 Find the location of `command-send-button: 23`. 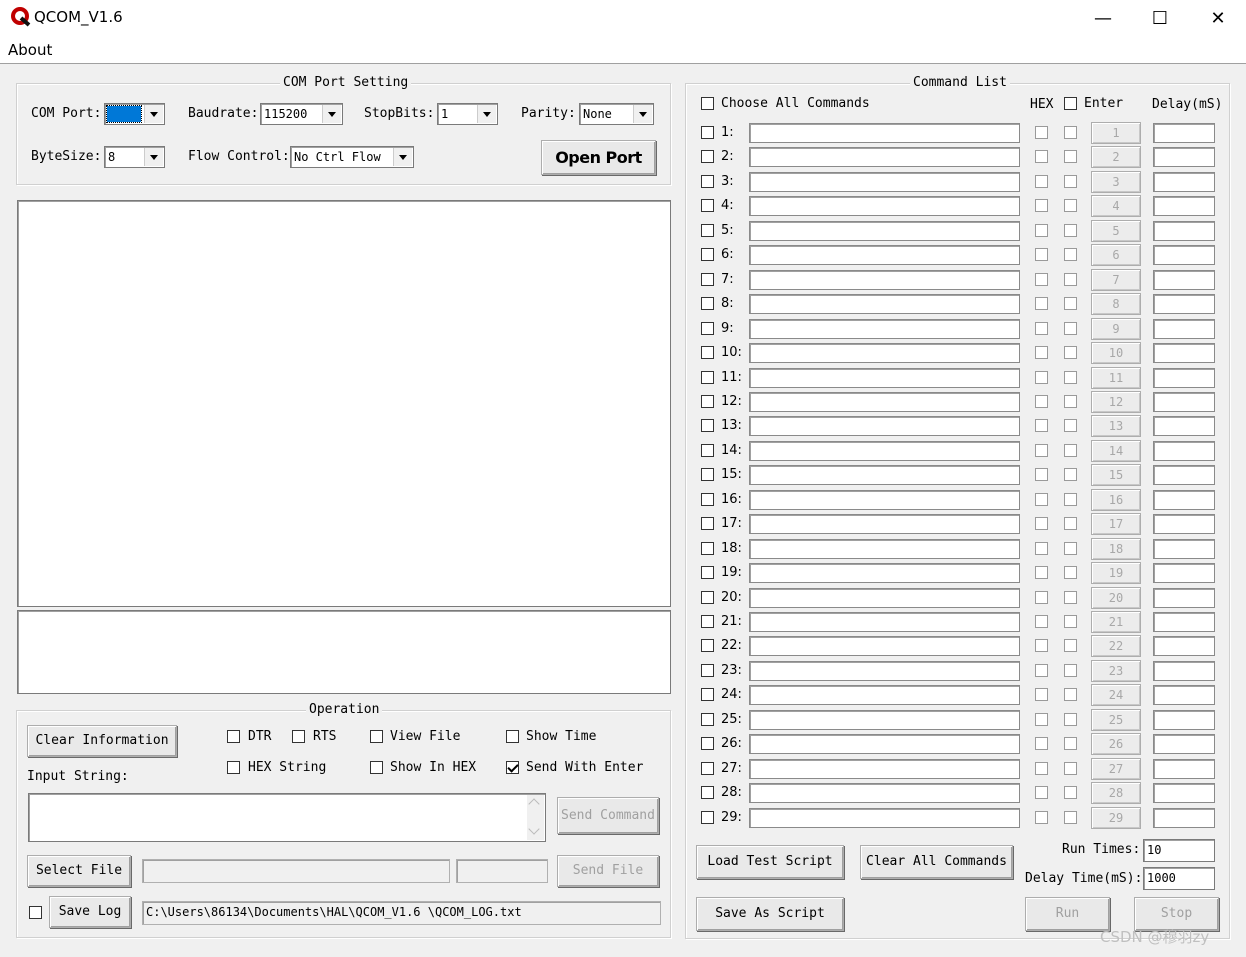

command-send-button: 23 is located at coordinates (1116, 671).